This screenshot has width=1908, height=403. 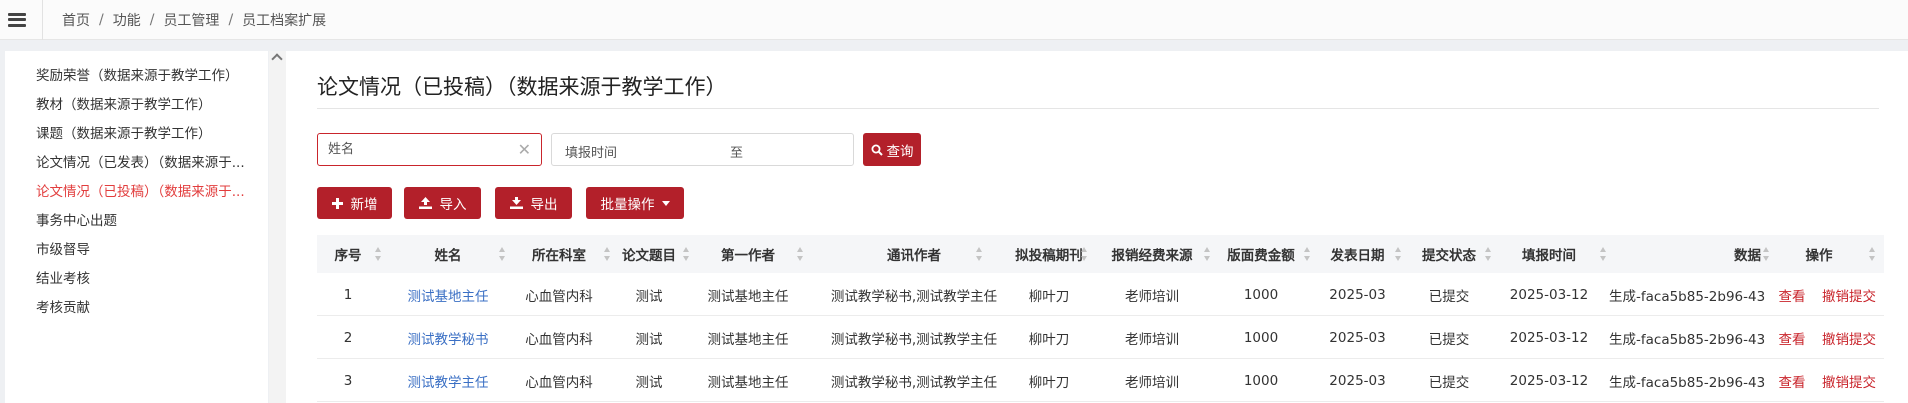 I want to click on batch-operation-dropdown: 批量操作, so click(x=635, y=203).